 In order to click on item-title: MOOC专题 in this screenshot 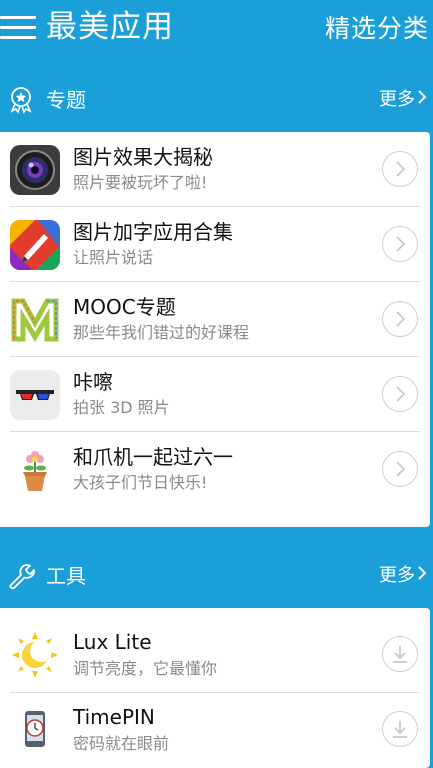, I will do `click(124, 307)`.